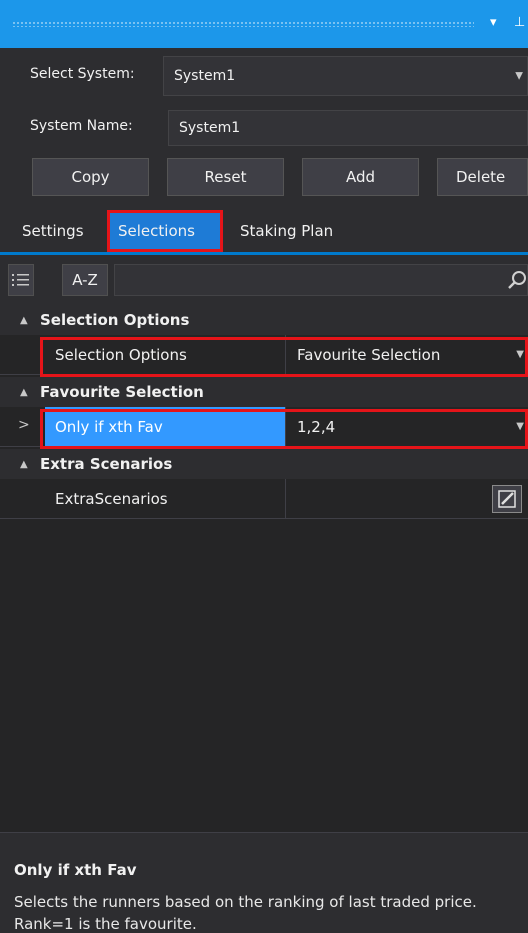 The height and width of the screenshot is (933, 528). What do you see at coordinates (24, 425) in the screenshot?
I see `expand-chevron-icon: >` at bounding box center [24, 425].